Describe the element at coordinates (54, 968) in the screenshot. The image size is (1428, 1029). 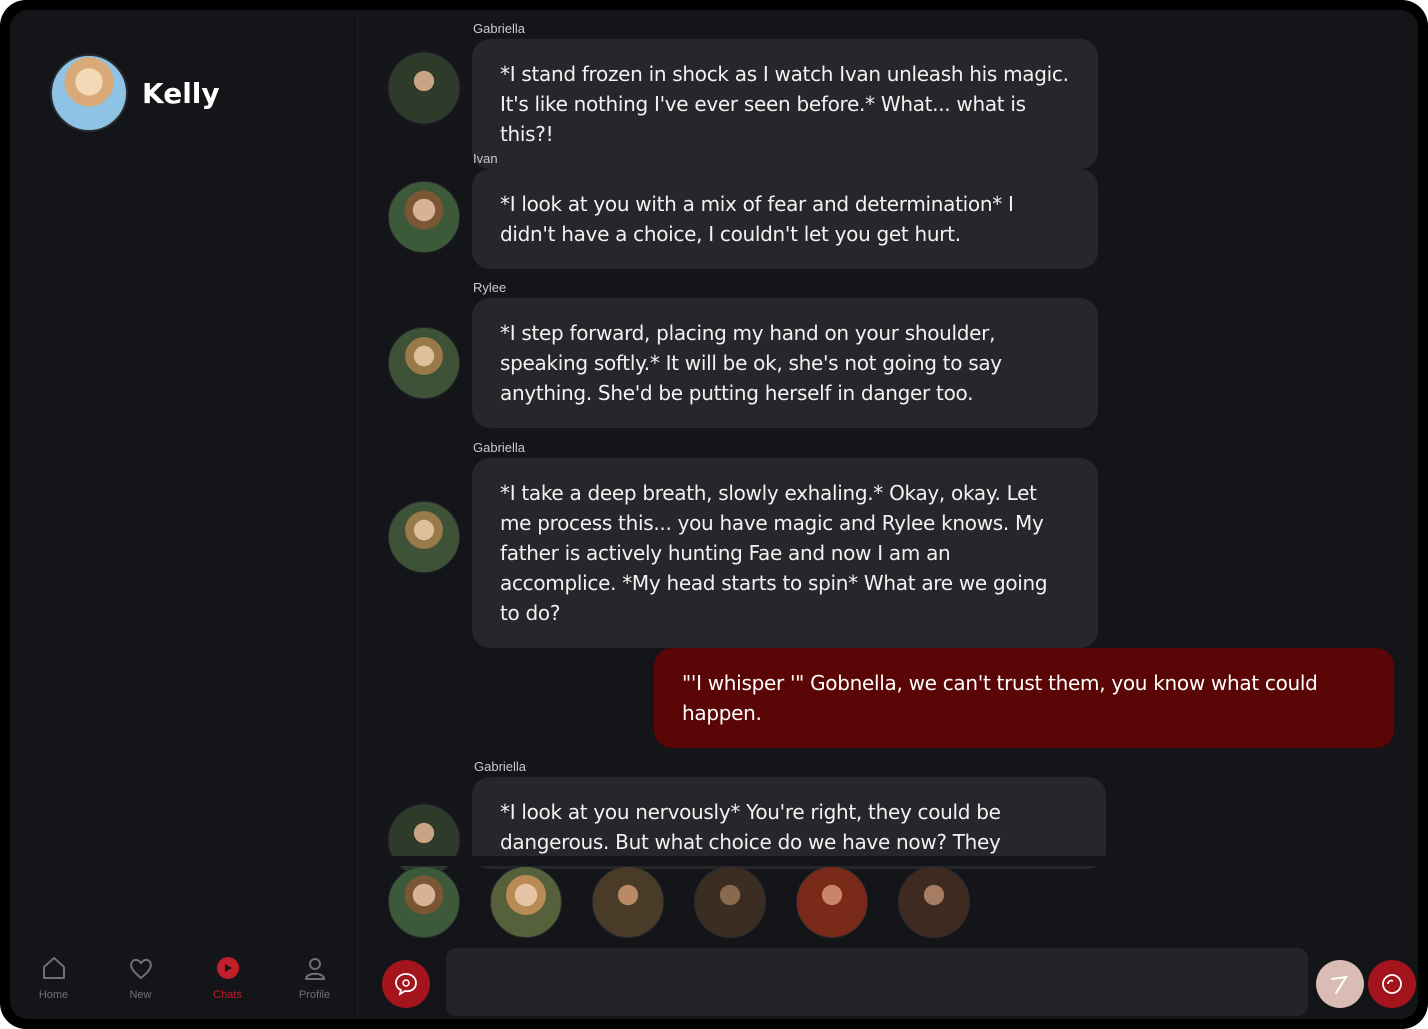
I see `home-icon` at that location.